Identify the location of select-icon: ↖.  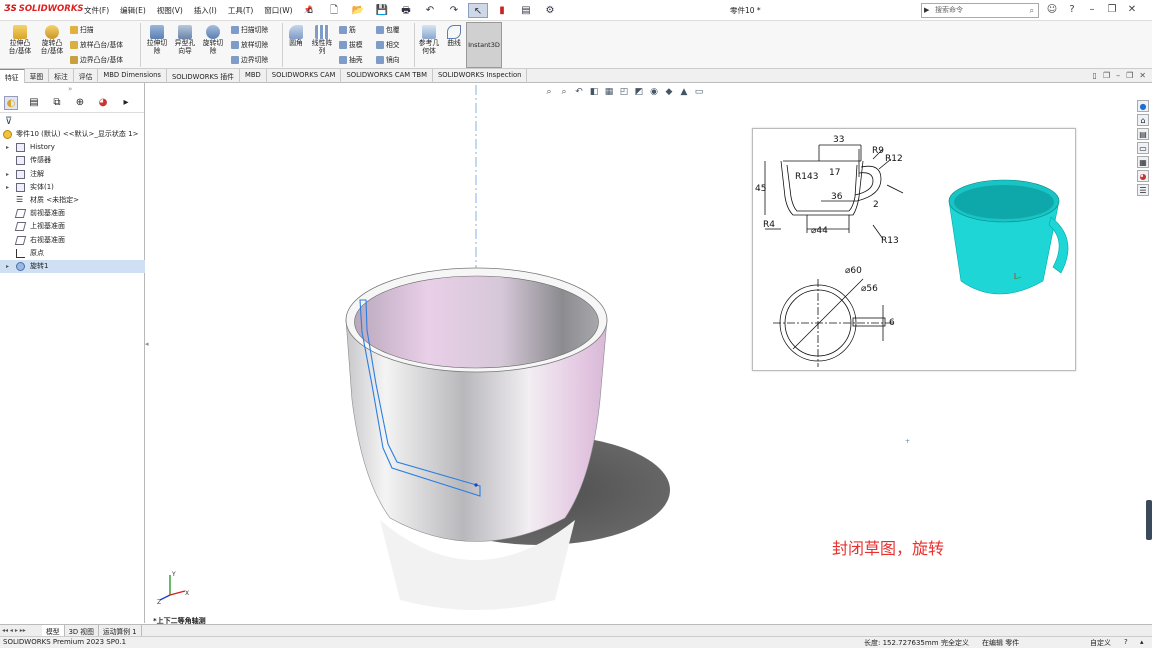
(478, 10).